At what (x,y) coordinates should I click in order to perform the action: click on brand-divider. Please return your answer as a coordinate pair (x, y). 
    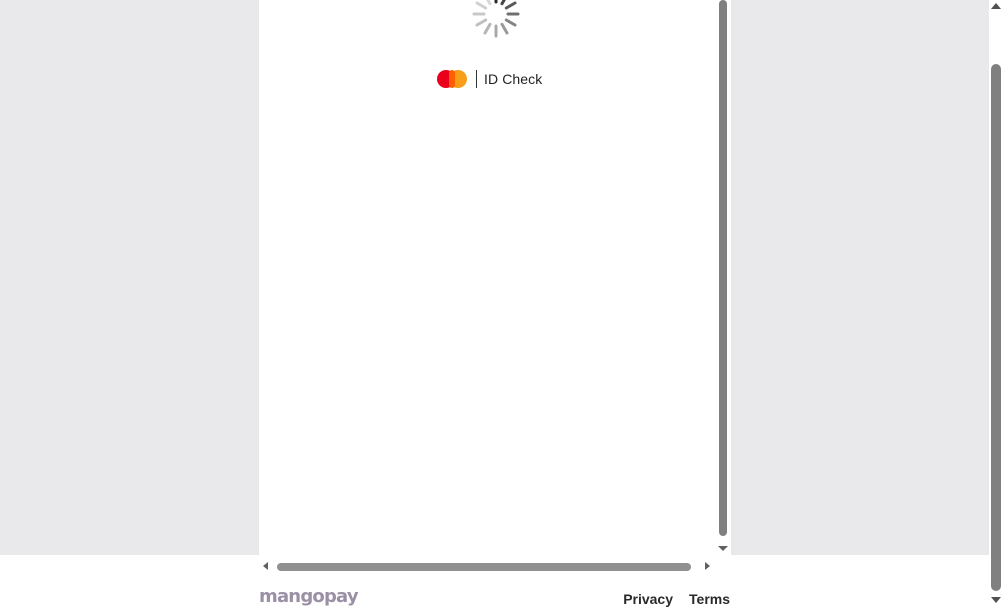
    Looking at the image, I should click on (476, 79).